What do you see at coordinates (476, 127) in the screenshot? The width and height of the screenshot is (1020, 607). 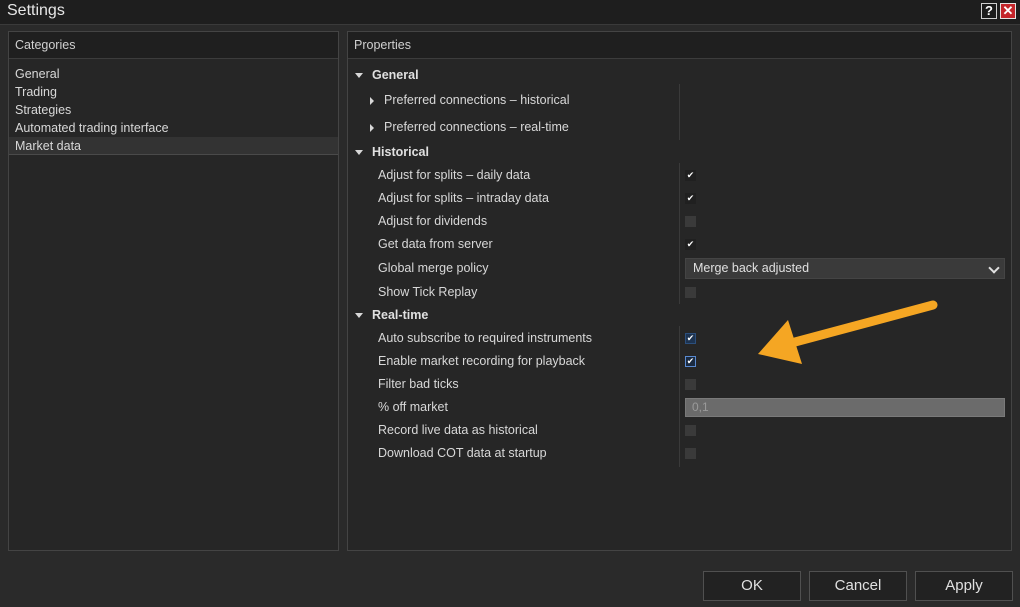 I see `property-label: Preferred connections – real-time` at bounding box center [476, 127].